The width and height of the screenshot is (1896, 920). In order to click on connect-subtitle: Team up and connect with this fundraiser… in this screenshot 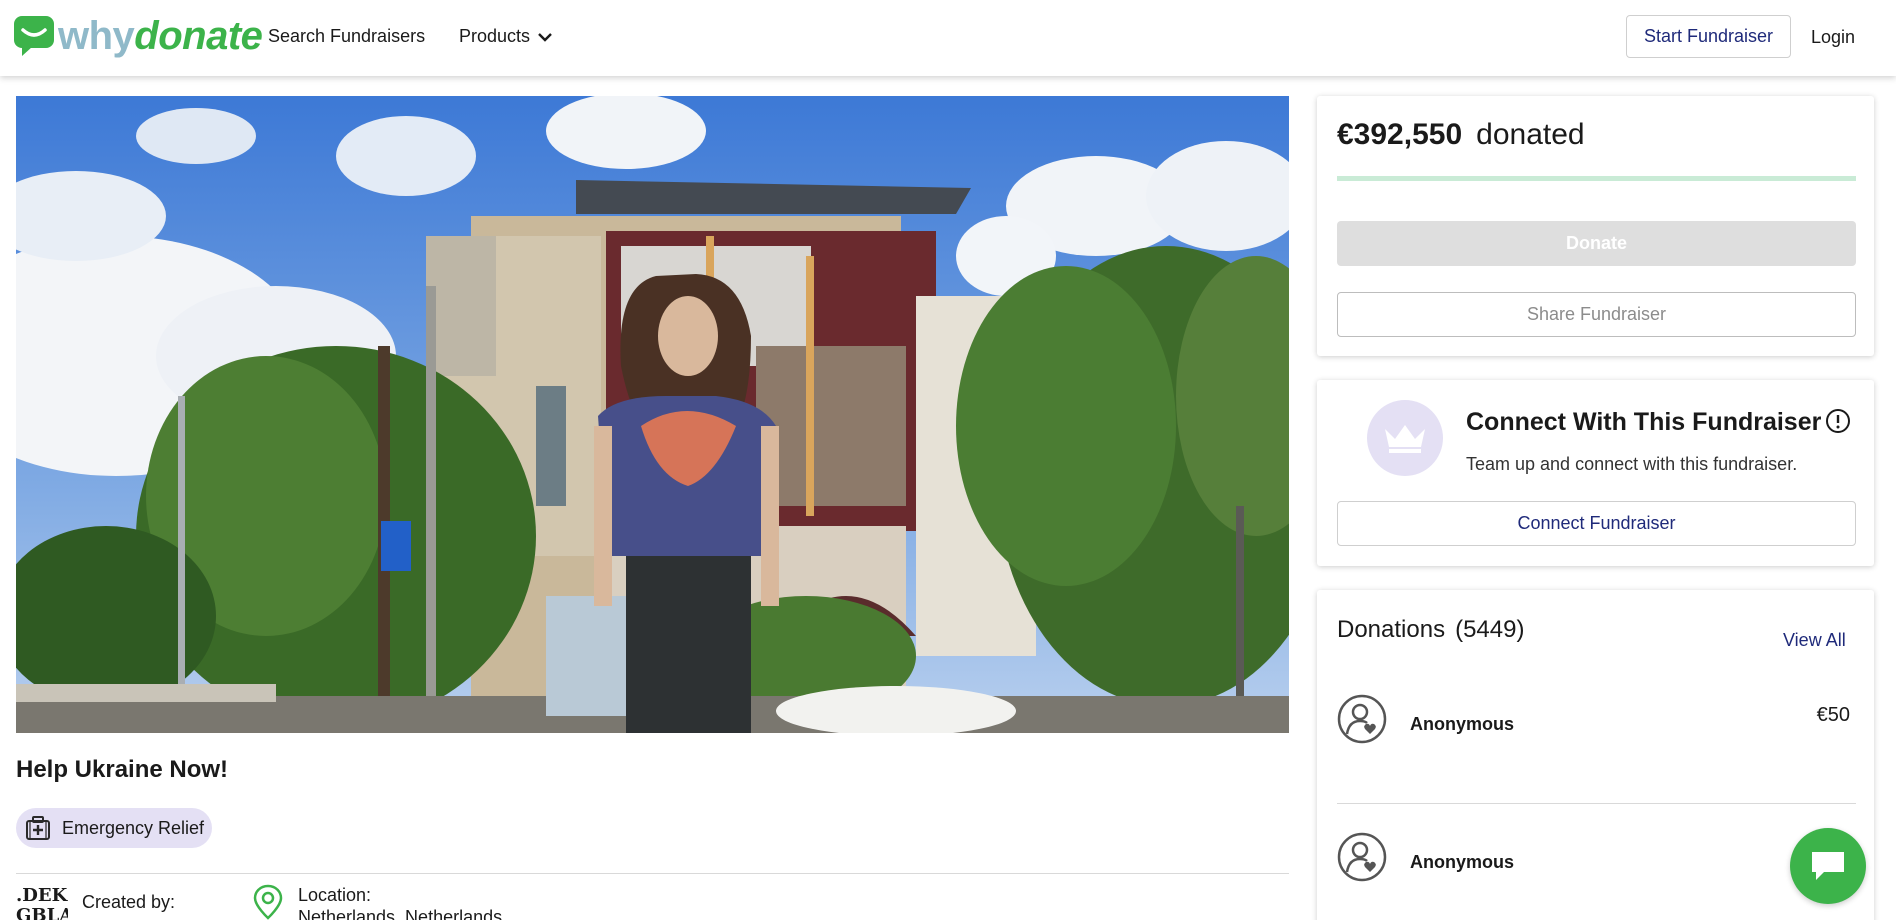, I will do `click(1632, 464)`.